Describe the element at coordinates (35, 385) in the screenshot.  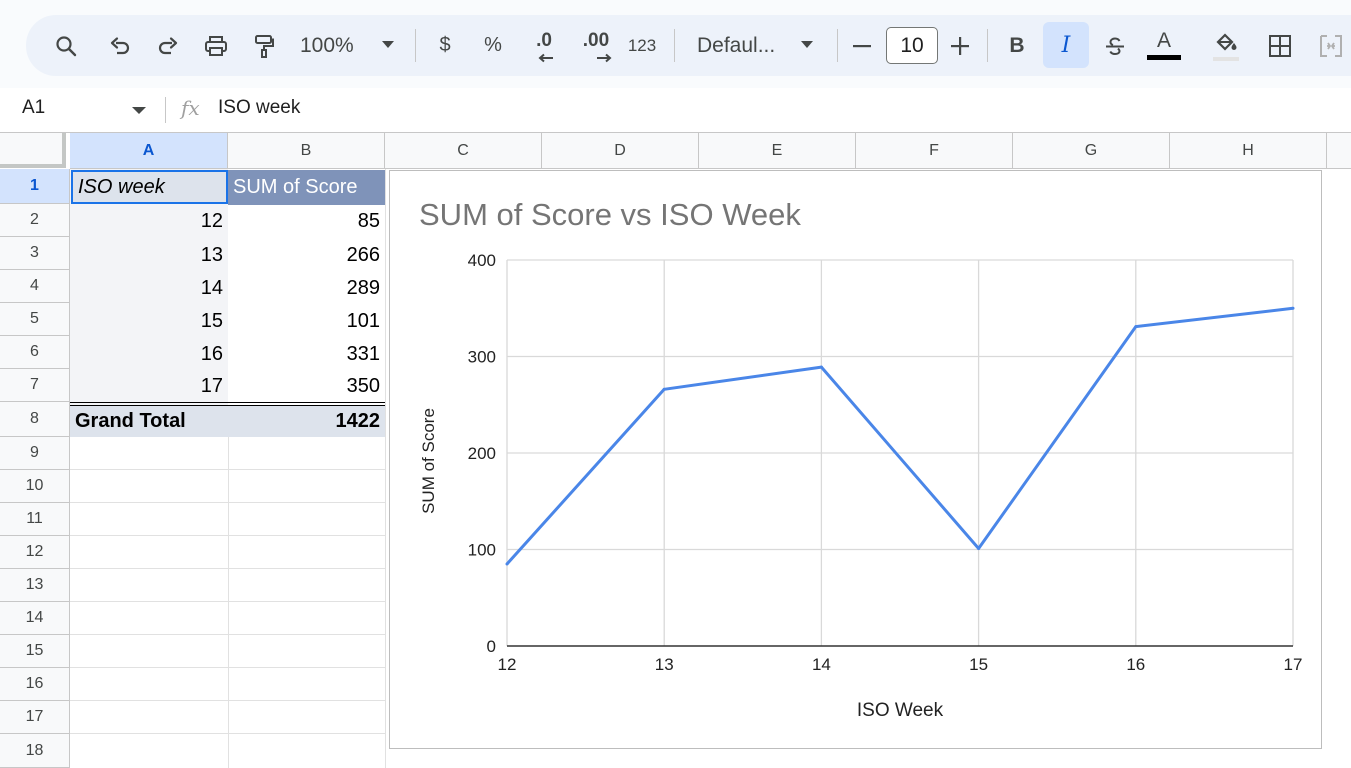
I see `row-header-7: 7` at that location.